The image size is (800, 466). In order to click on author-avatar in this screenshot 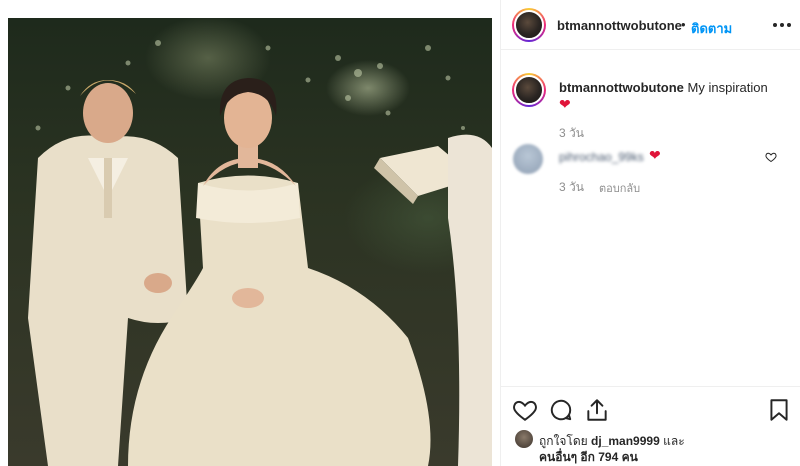, I will do `click(529, 25)`.